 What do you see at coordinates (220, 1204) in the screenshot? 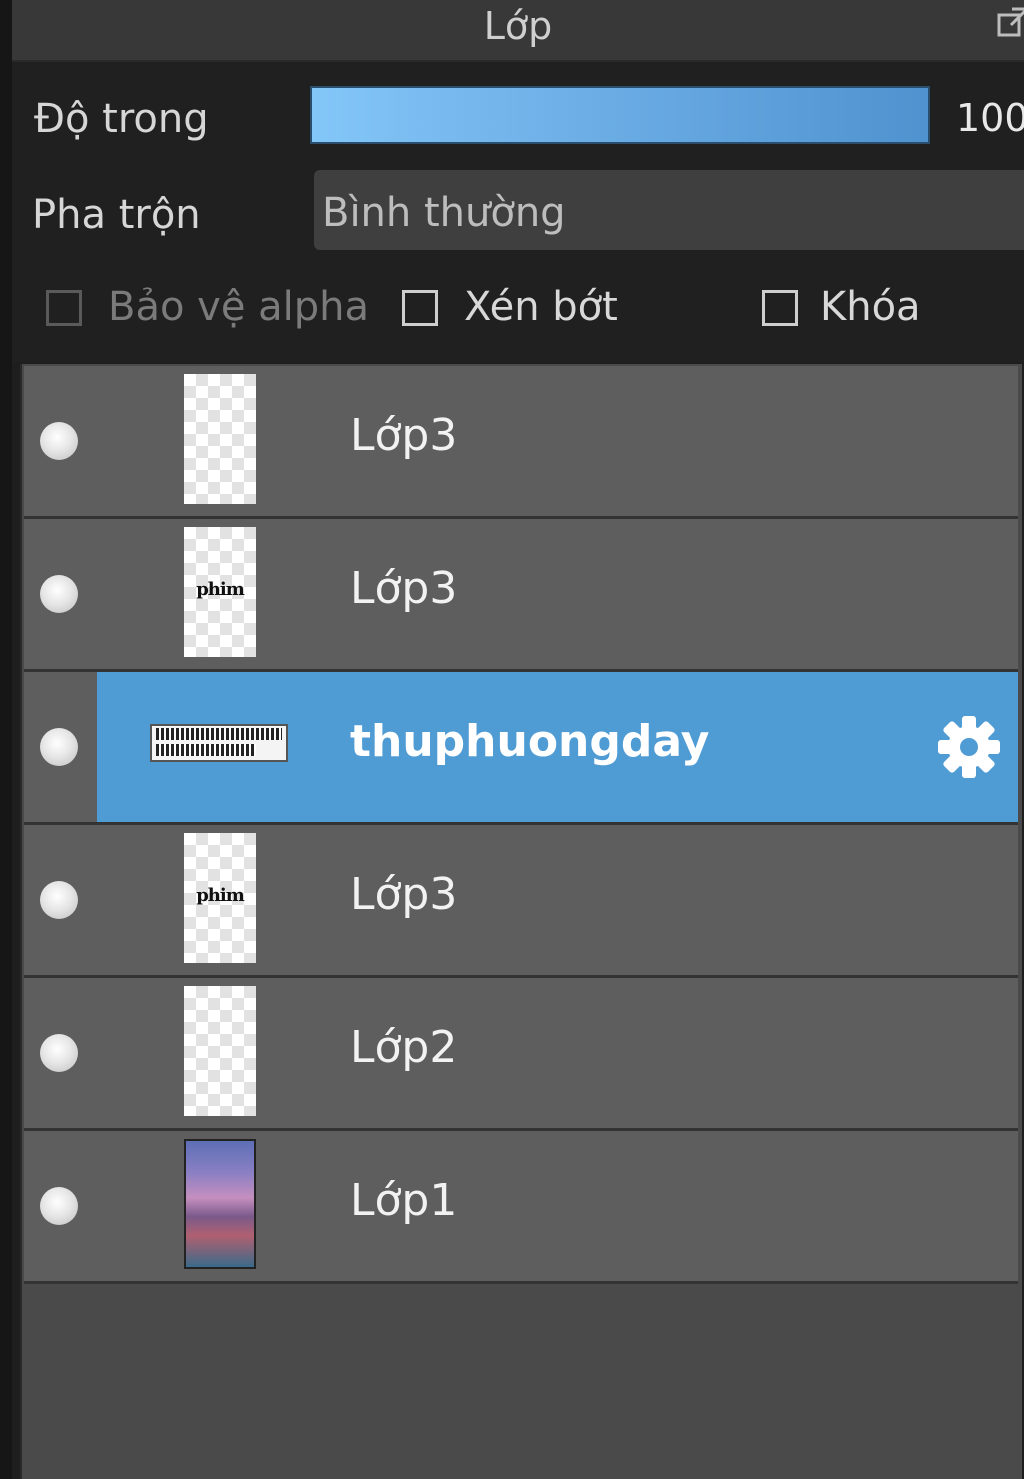
I see `layer-thumbnail-photo` at bounding box center [220, 1204].